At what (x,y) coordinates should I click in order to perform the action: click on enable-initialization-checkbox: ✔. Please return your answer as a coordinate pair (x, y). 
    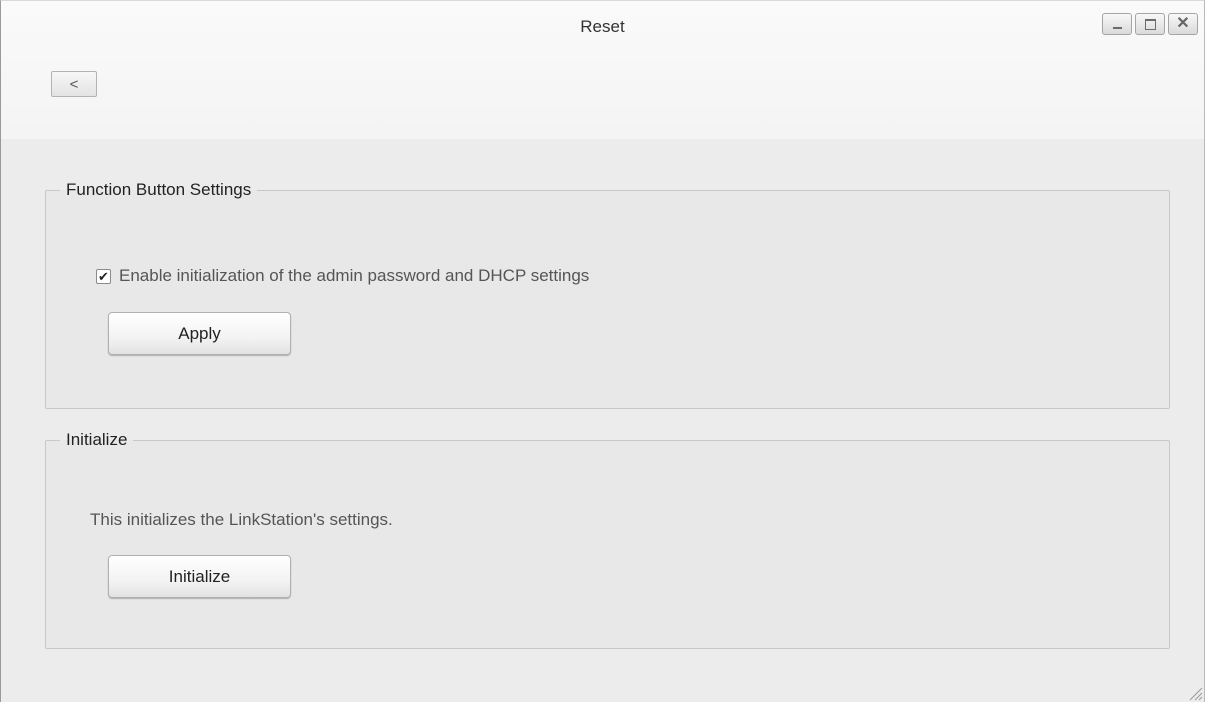
    Looking at the image, I should click on (103, 276).